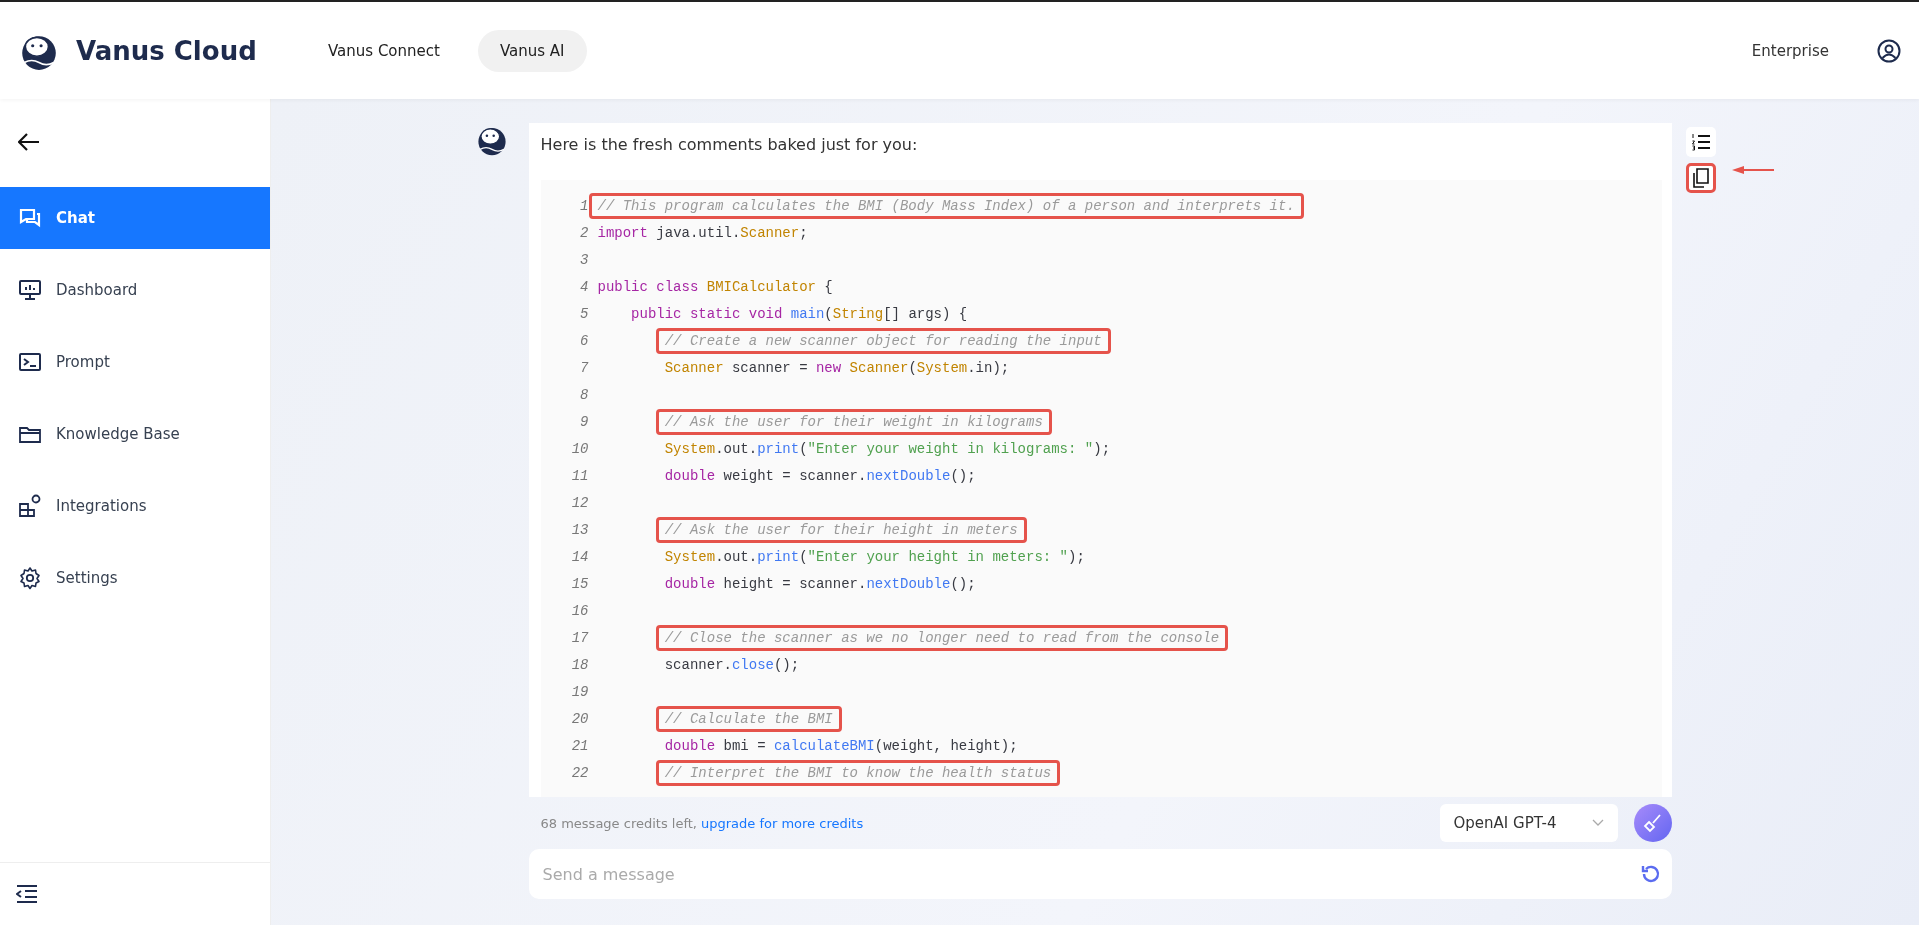 This screenshot has width=1919, height=925. I want to click on line-number: 18, so click(580, 664).